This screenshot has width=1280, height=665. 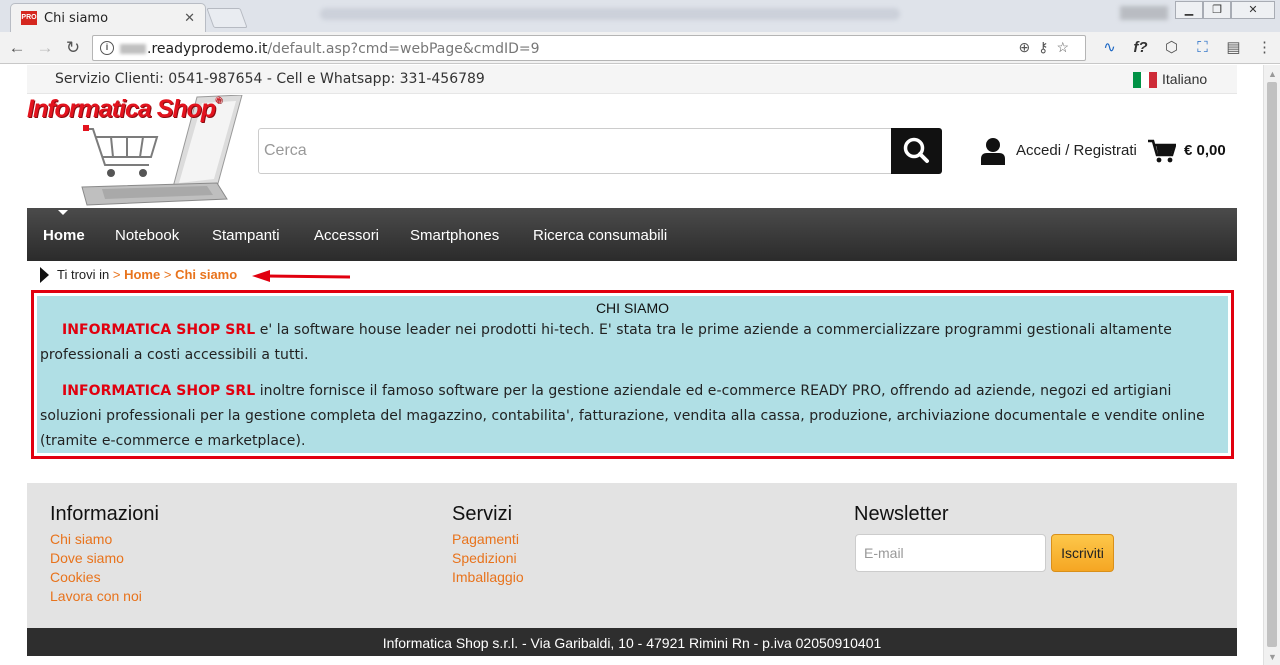 What do you see at coordinates (75, 577) in the screenshot?
I see `footer-link-cookies: Cookies` at bounding box center [75, 577].